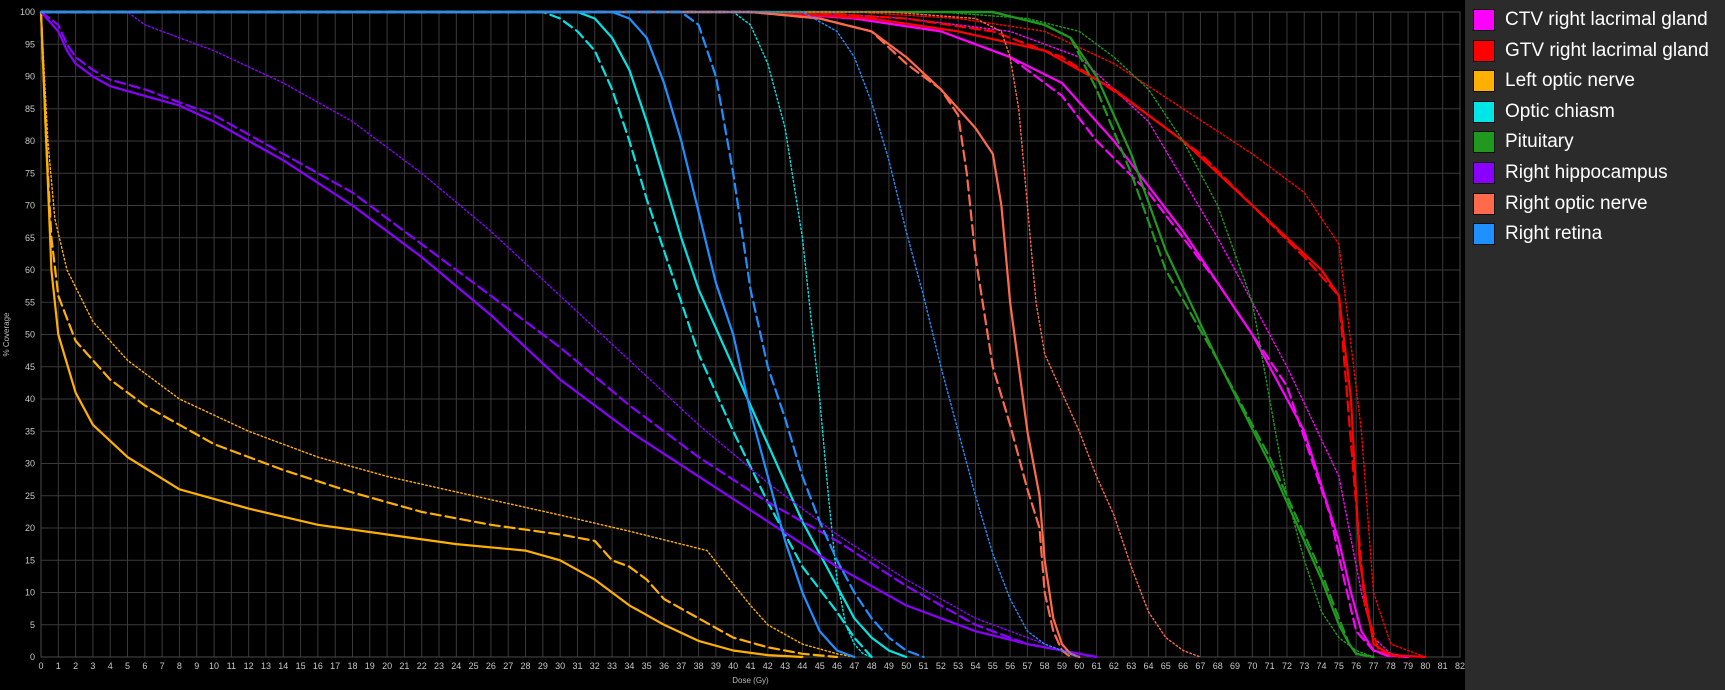 This screenshot has height=690, width=1725. Describe the element at coordinates (889, 666) in the screenshot. I see `x-tick-label: 49` at that location.